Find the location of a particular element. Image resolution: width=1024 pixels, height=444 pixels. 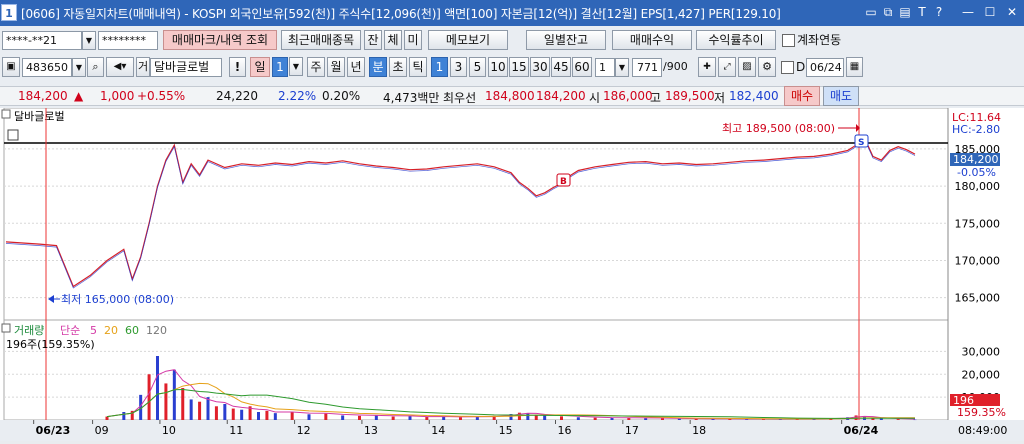

account-select: ****-**21 is located at coordinates (42, 40).